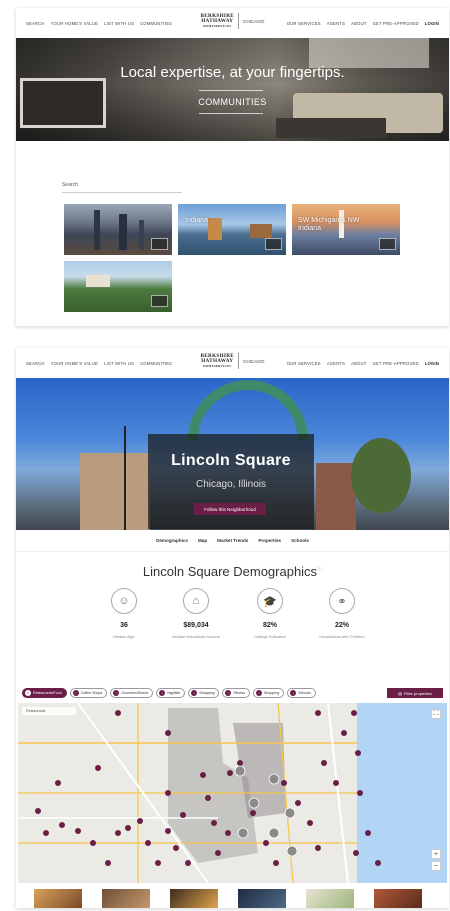  What do you see at coordinates (305, 693) in the screenshot?
I see `chip-label: Schools` at bounding box center [305, 693].